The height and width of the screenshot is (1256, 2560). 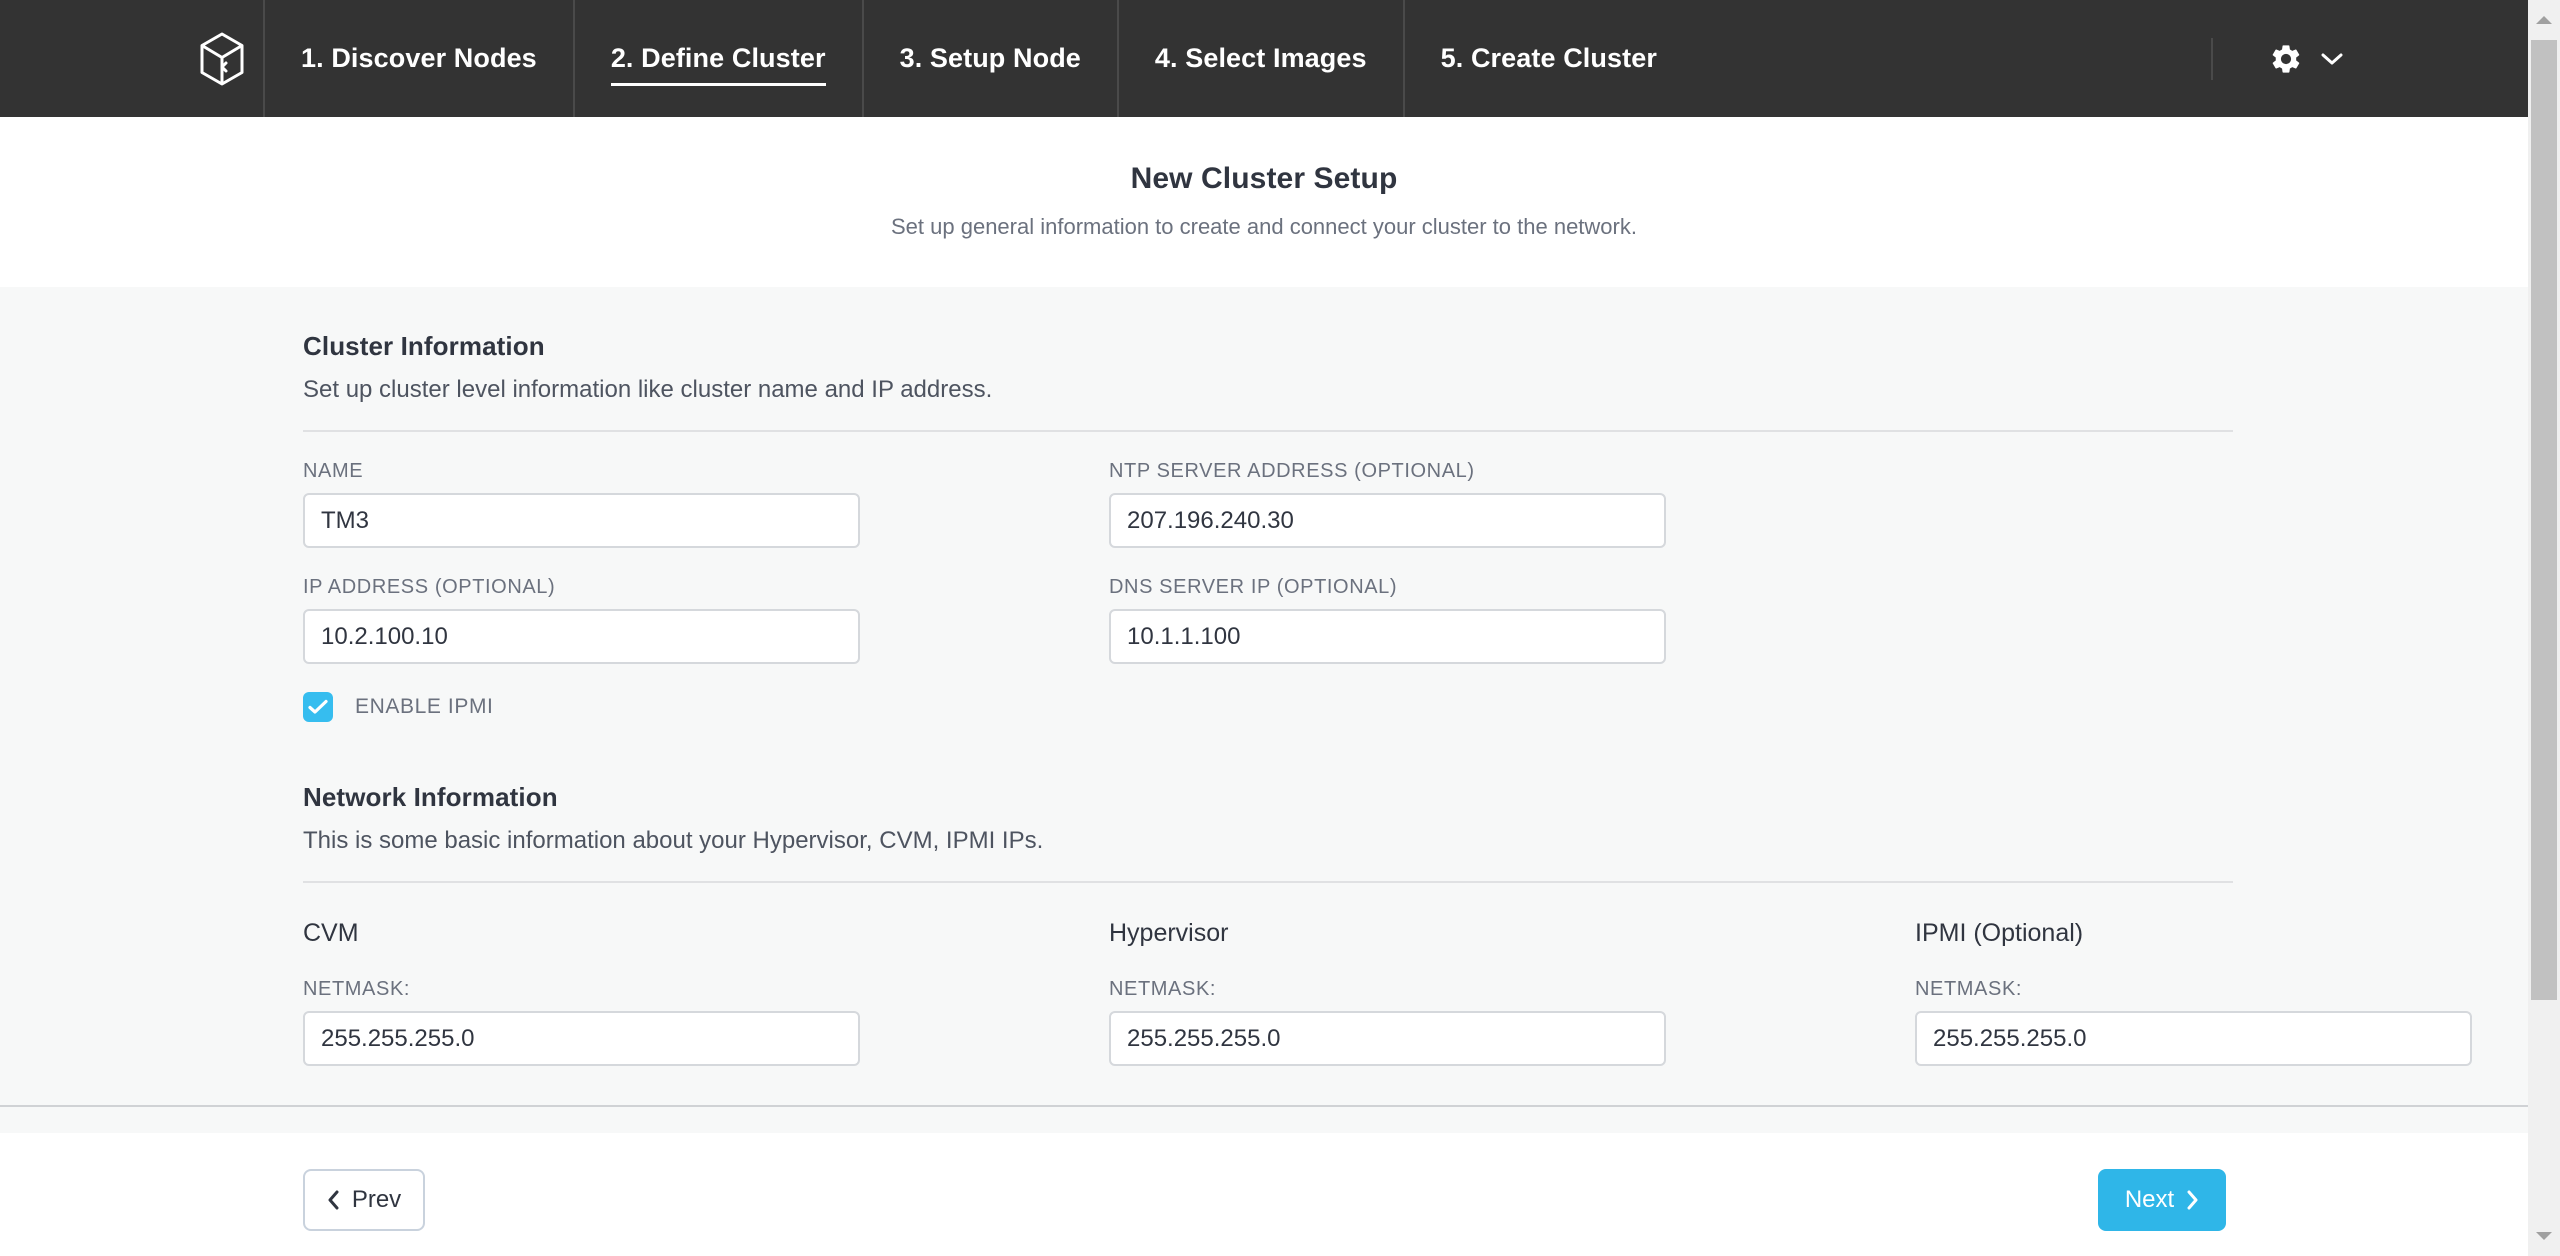 I want to click on check-icon, so click(x=318, y=707).